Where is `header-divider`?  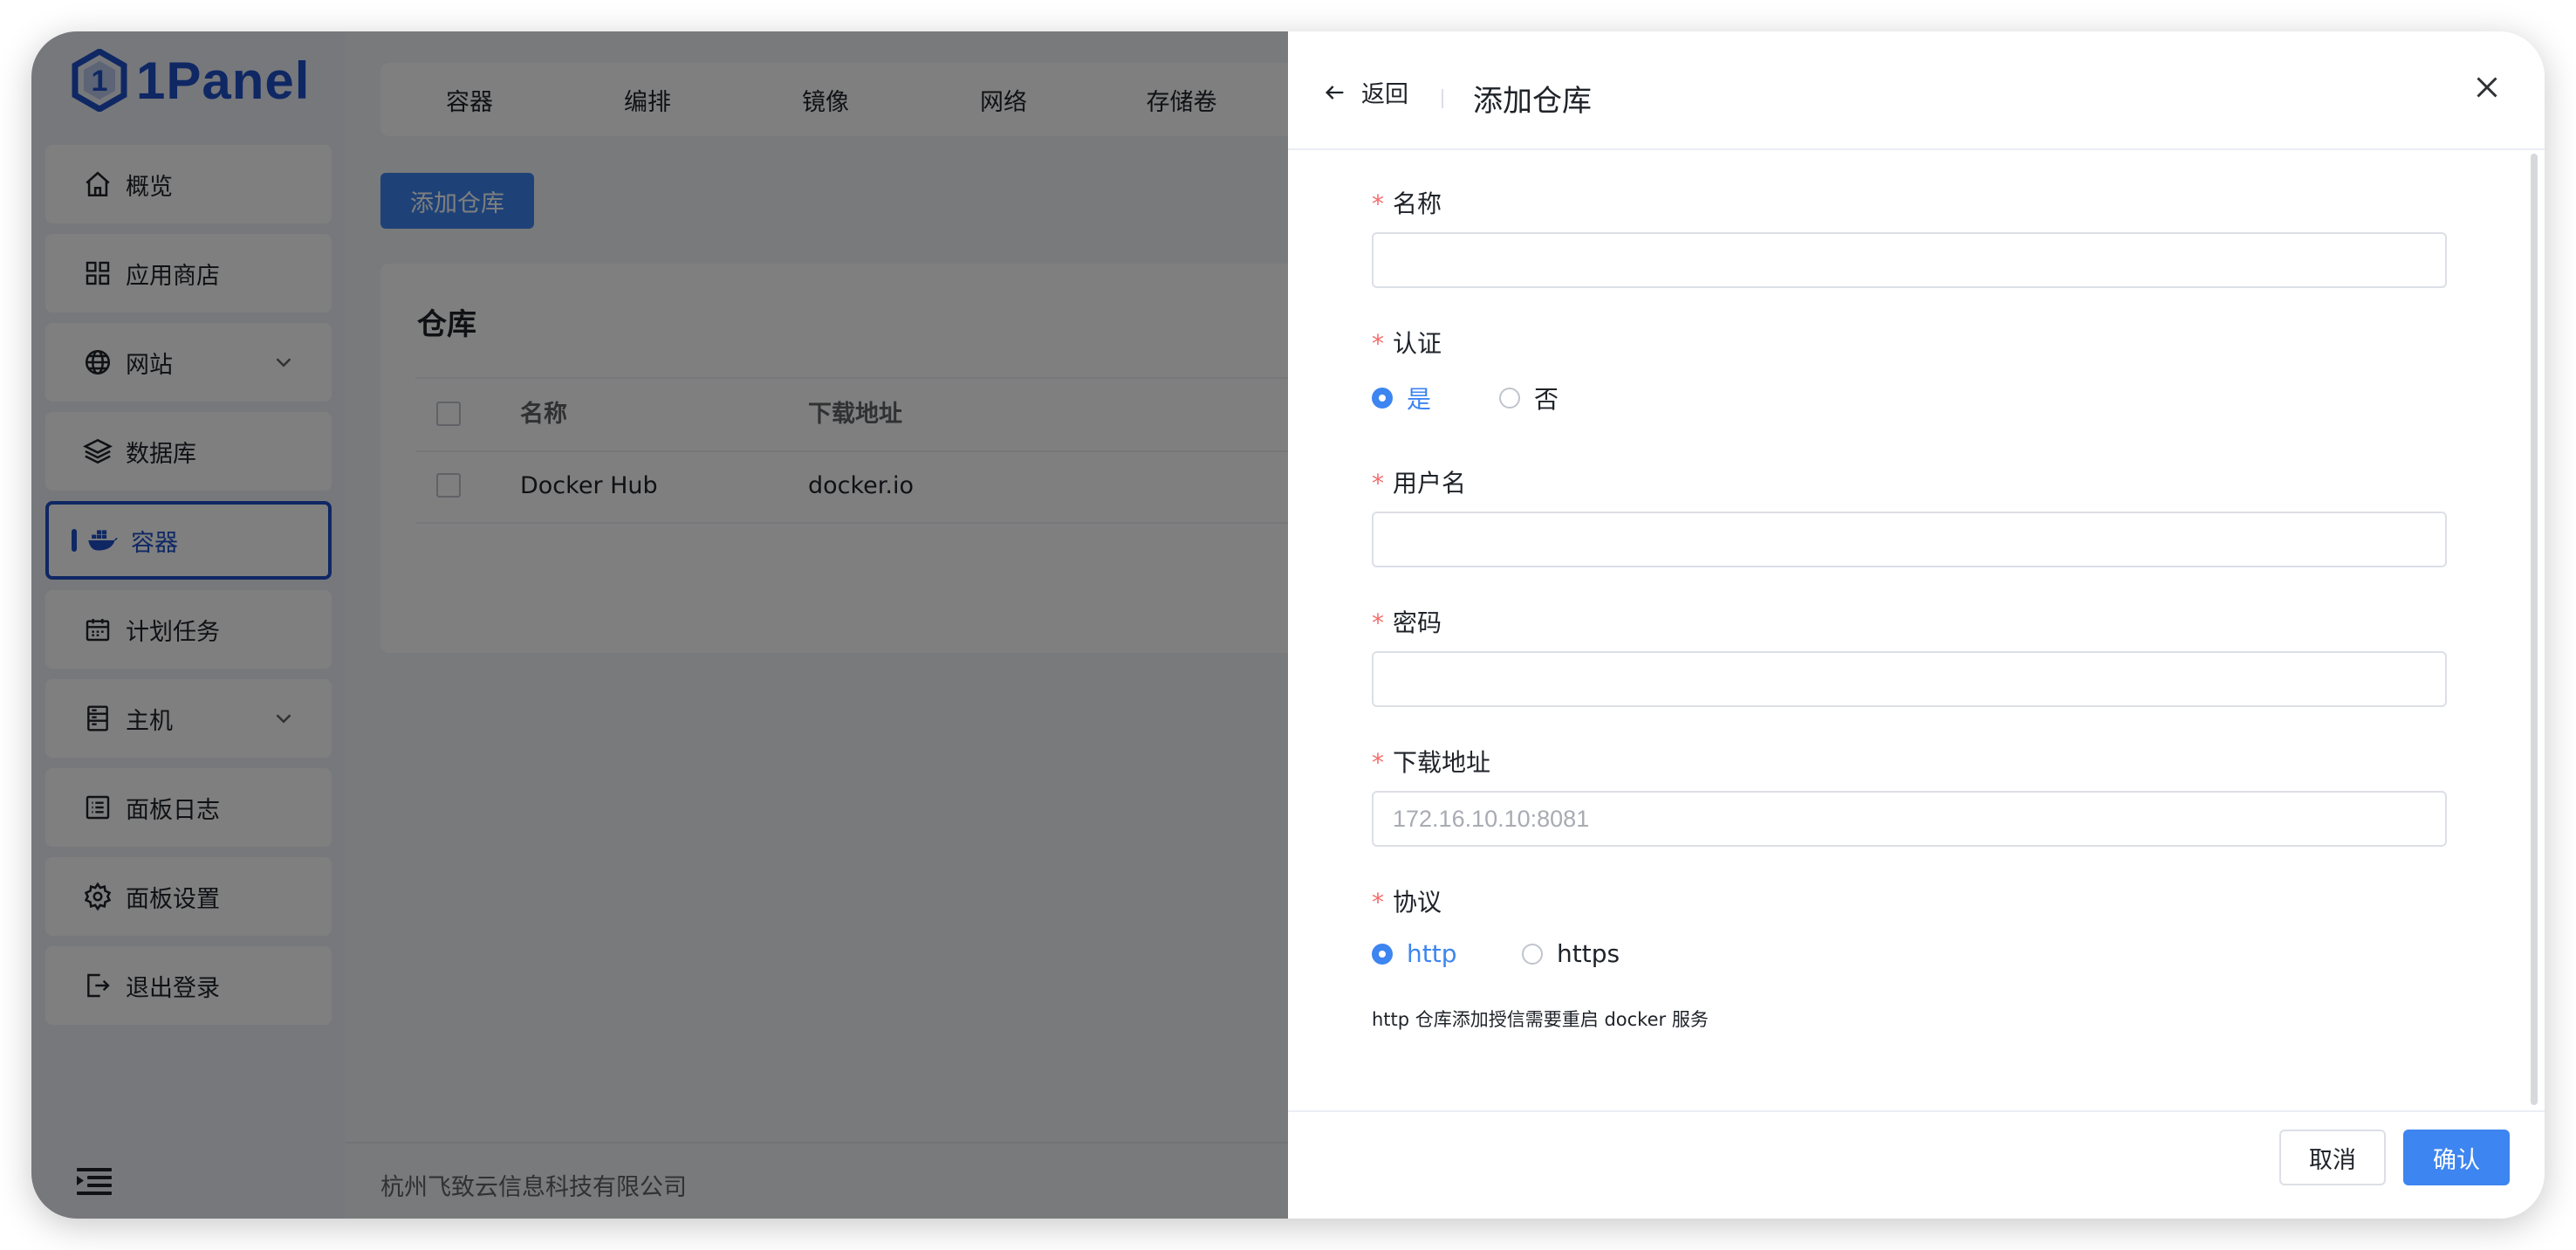
header-divider is located at coordinates (1442, 98).